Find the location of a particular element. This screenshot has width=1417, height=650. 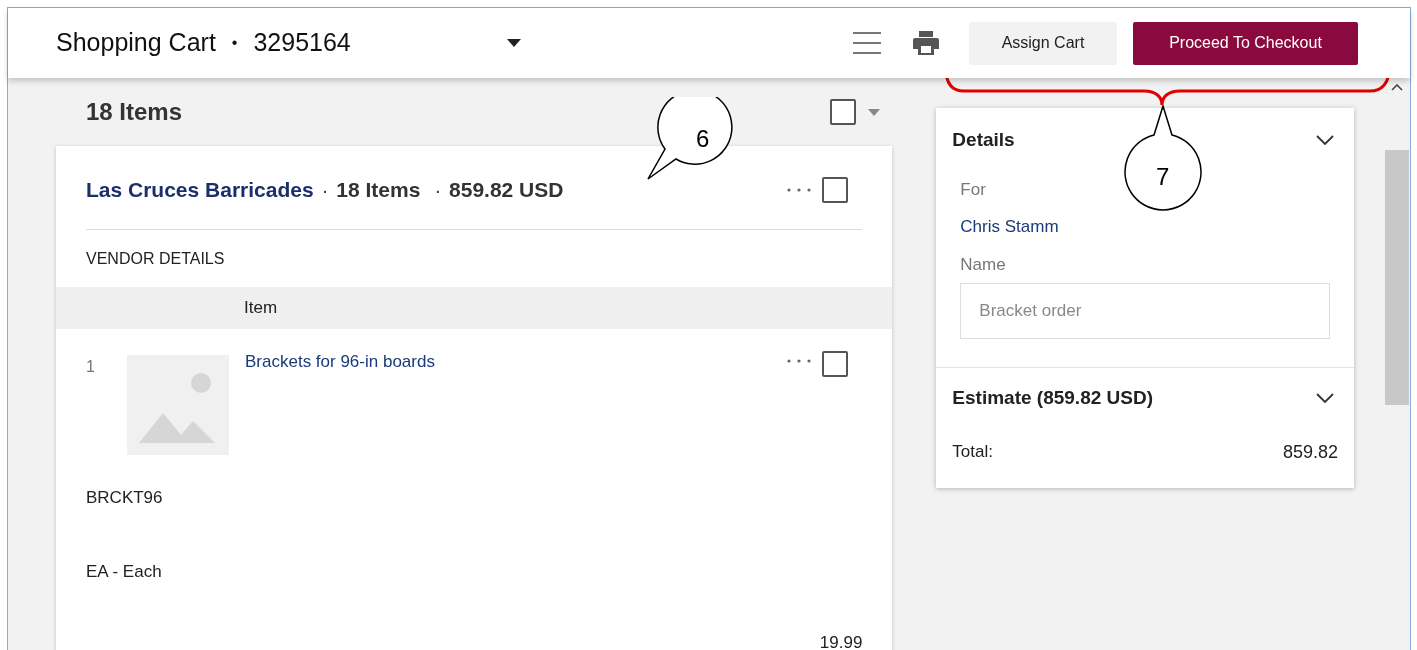

checkout-button: Proceed To Checkout is located at coordinates (1245, 43).